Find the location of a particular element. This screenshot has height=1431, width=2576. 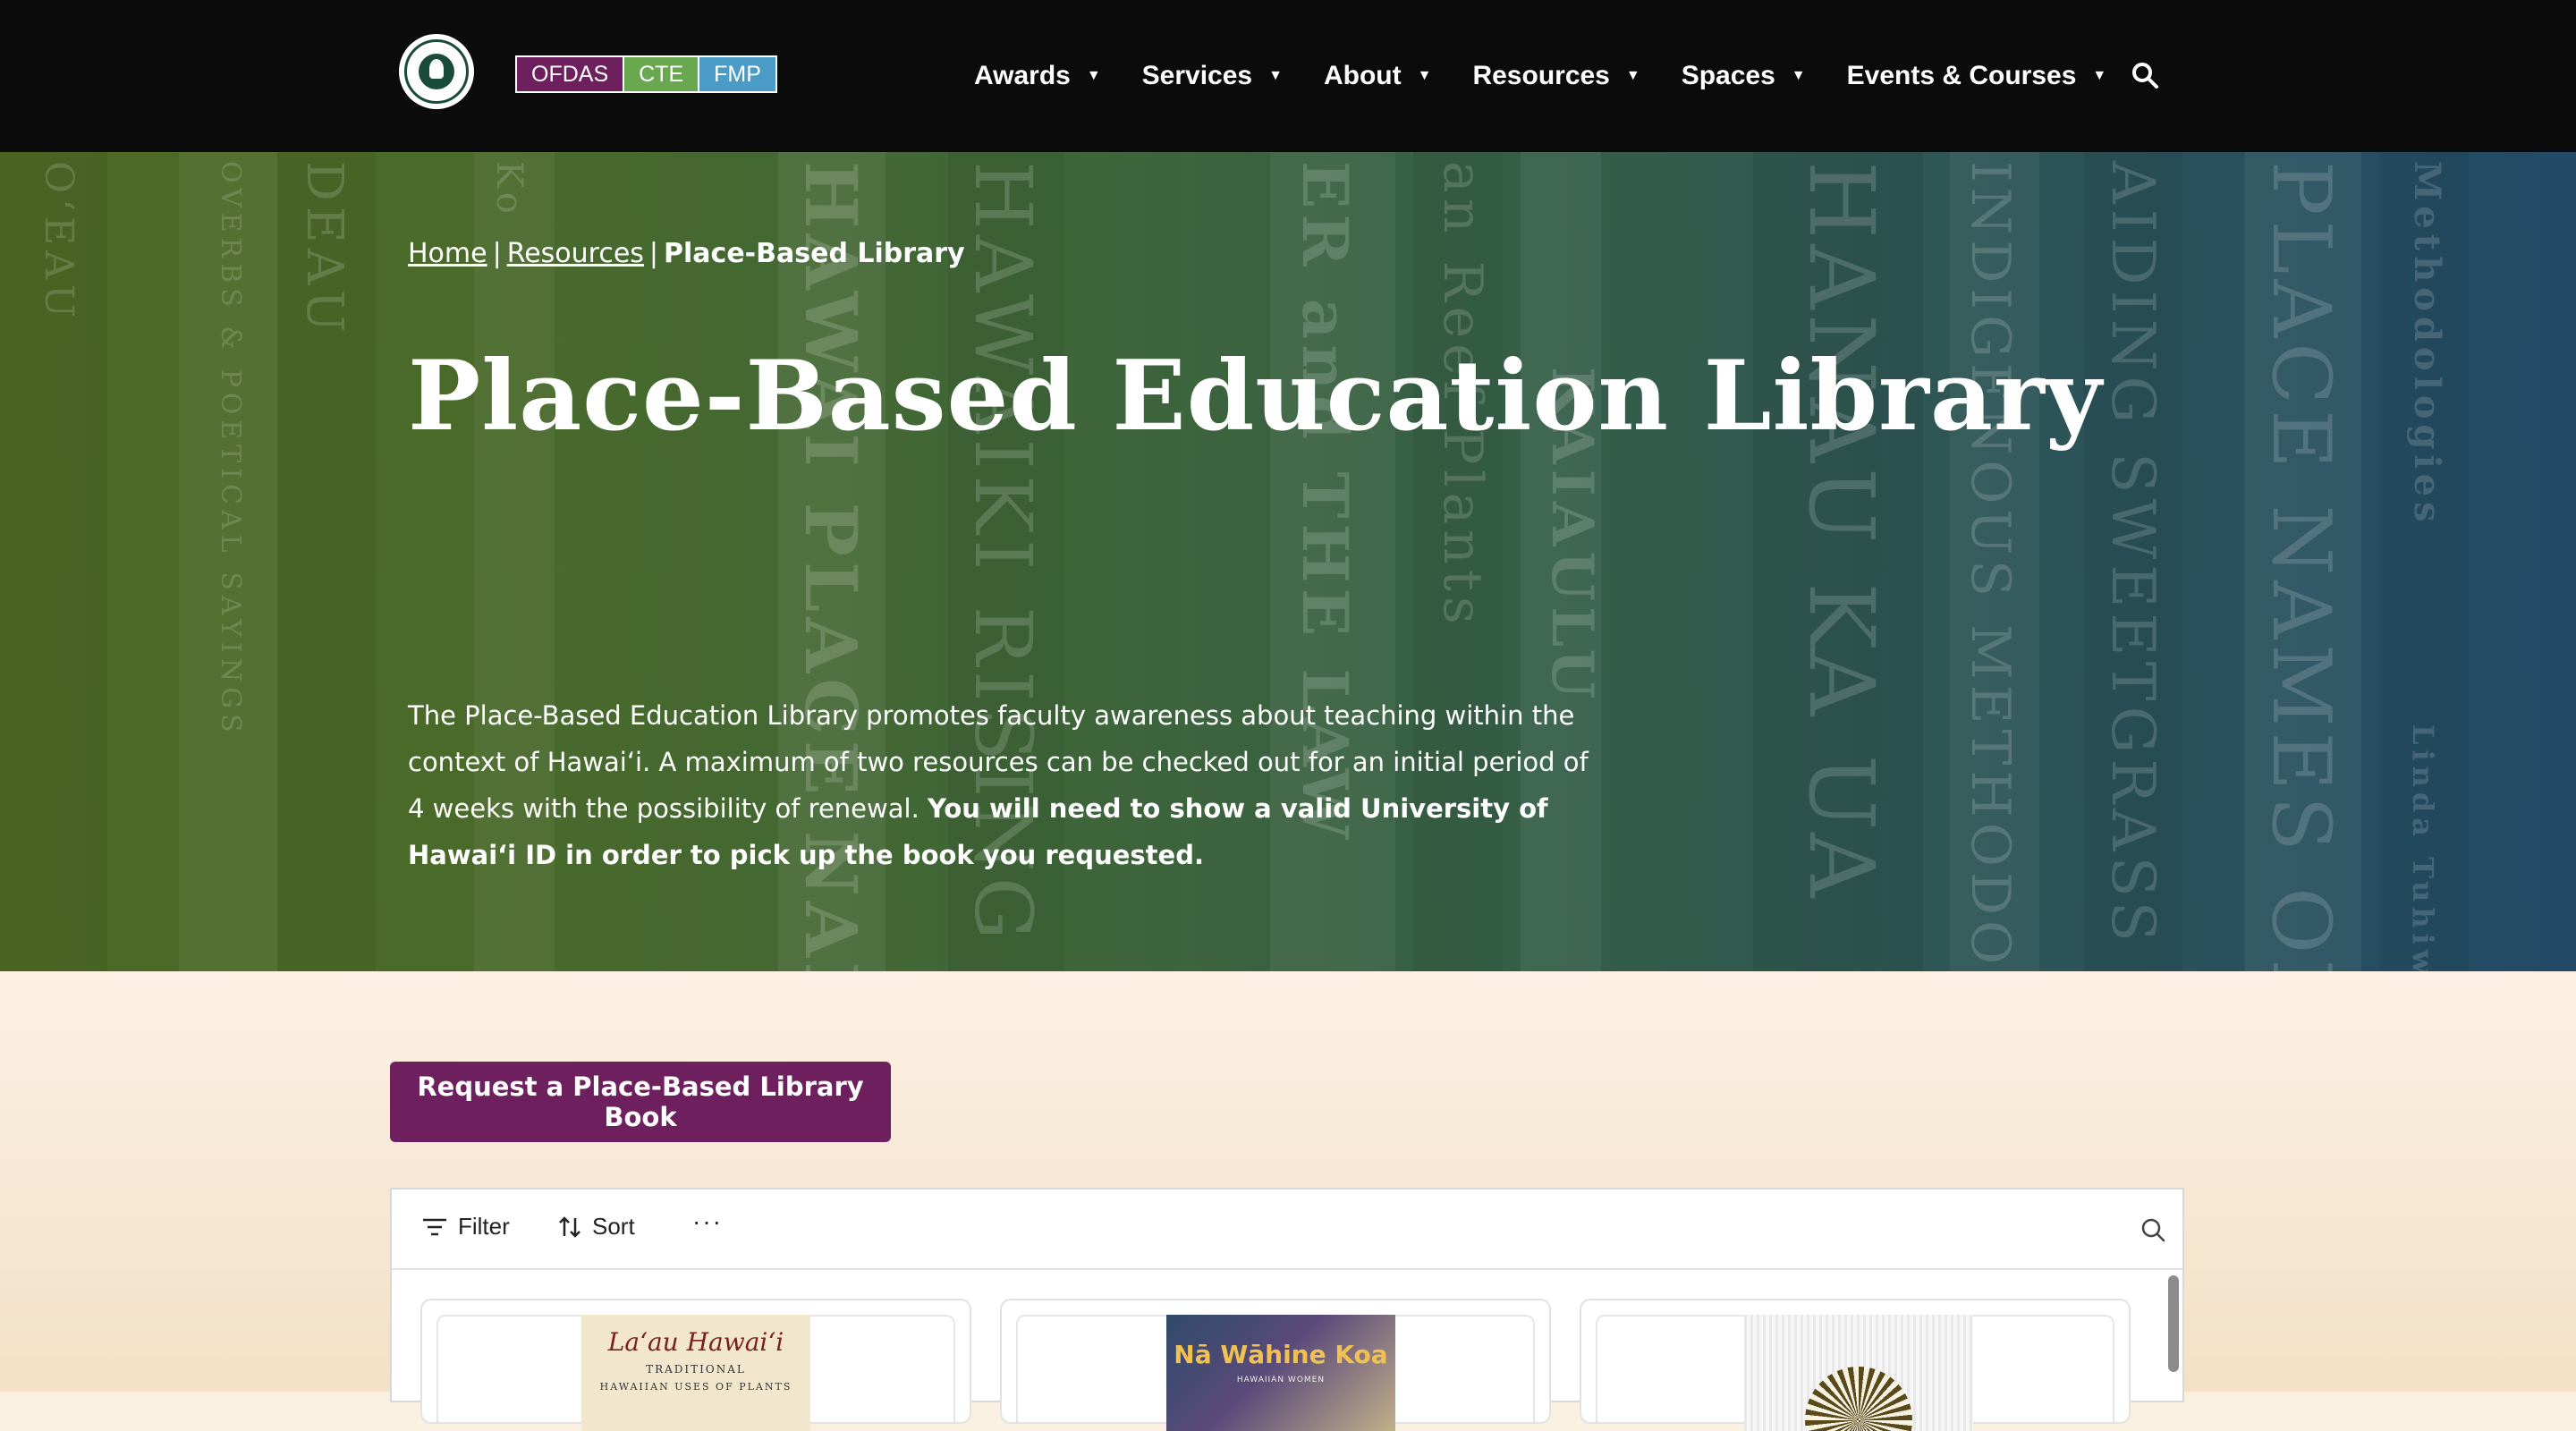

nav-about: About ▼ is located at coordinates (1377, 76).